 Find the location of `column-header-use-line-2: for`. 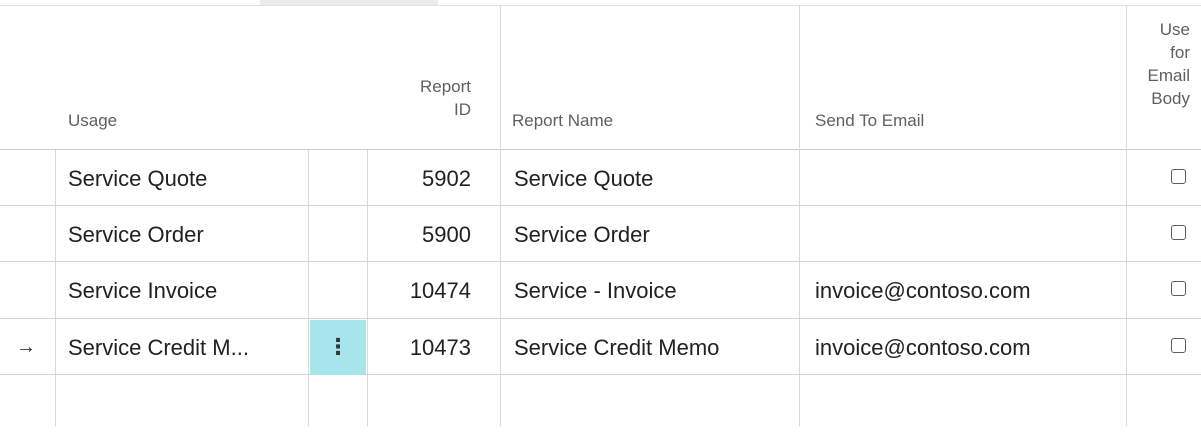

column-header-use-line-2: for is located at coordinates (1180, 52).